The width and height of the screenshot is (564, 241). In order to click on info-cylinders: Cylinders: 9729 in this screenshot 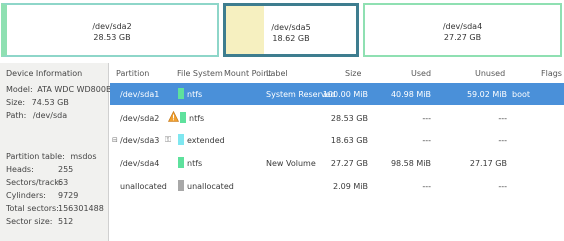, I will do `click(42, 195)`.